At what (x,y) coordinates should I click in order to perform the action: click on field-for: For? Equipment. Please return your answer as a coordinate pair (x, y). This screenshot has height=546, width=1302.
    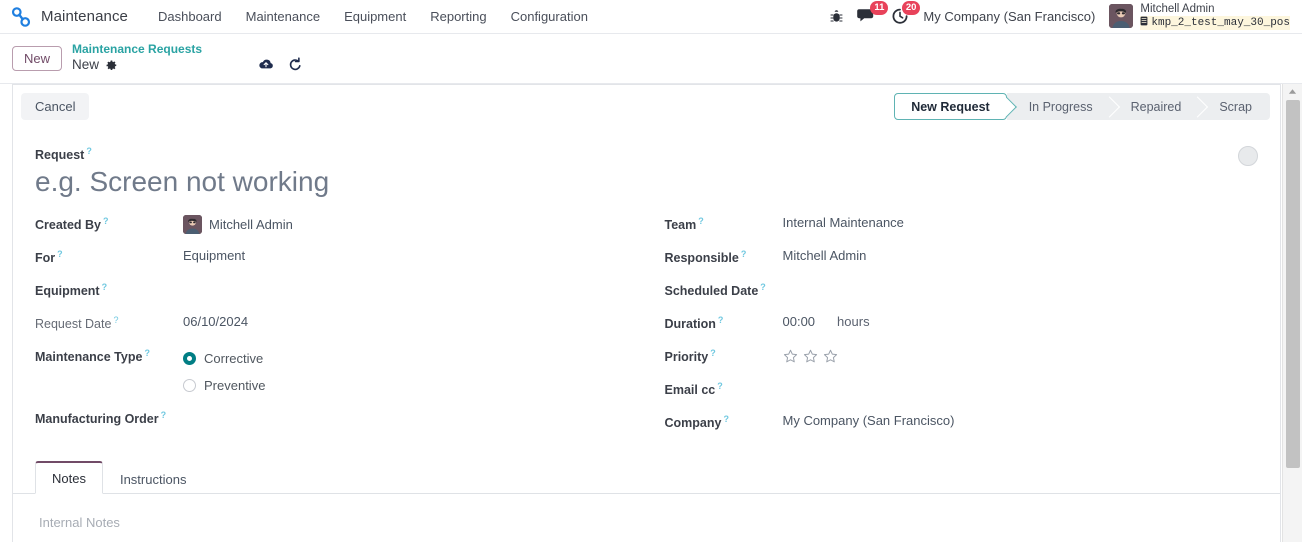
    Looking at the image, I should click on (341, 262).